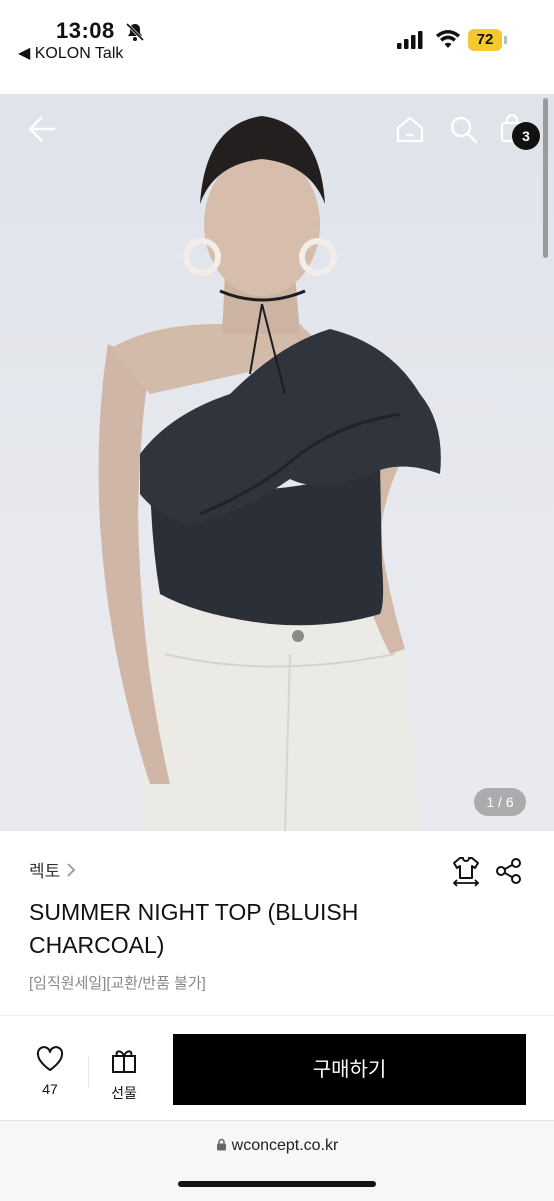 This screenshot has height=1201, width=554. I want to click on gift-icon, so click(124, 1061).